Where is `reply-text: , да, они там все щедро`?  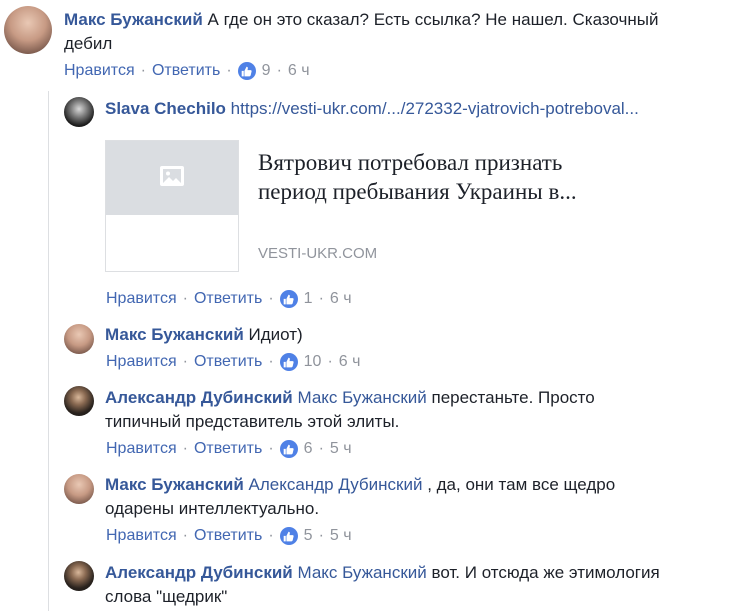 reply-text: , да, они там все щедро is located at coordinates (521, 484).